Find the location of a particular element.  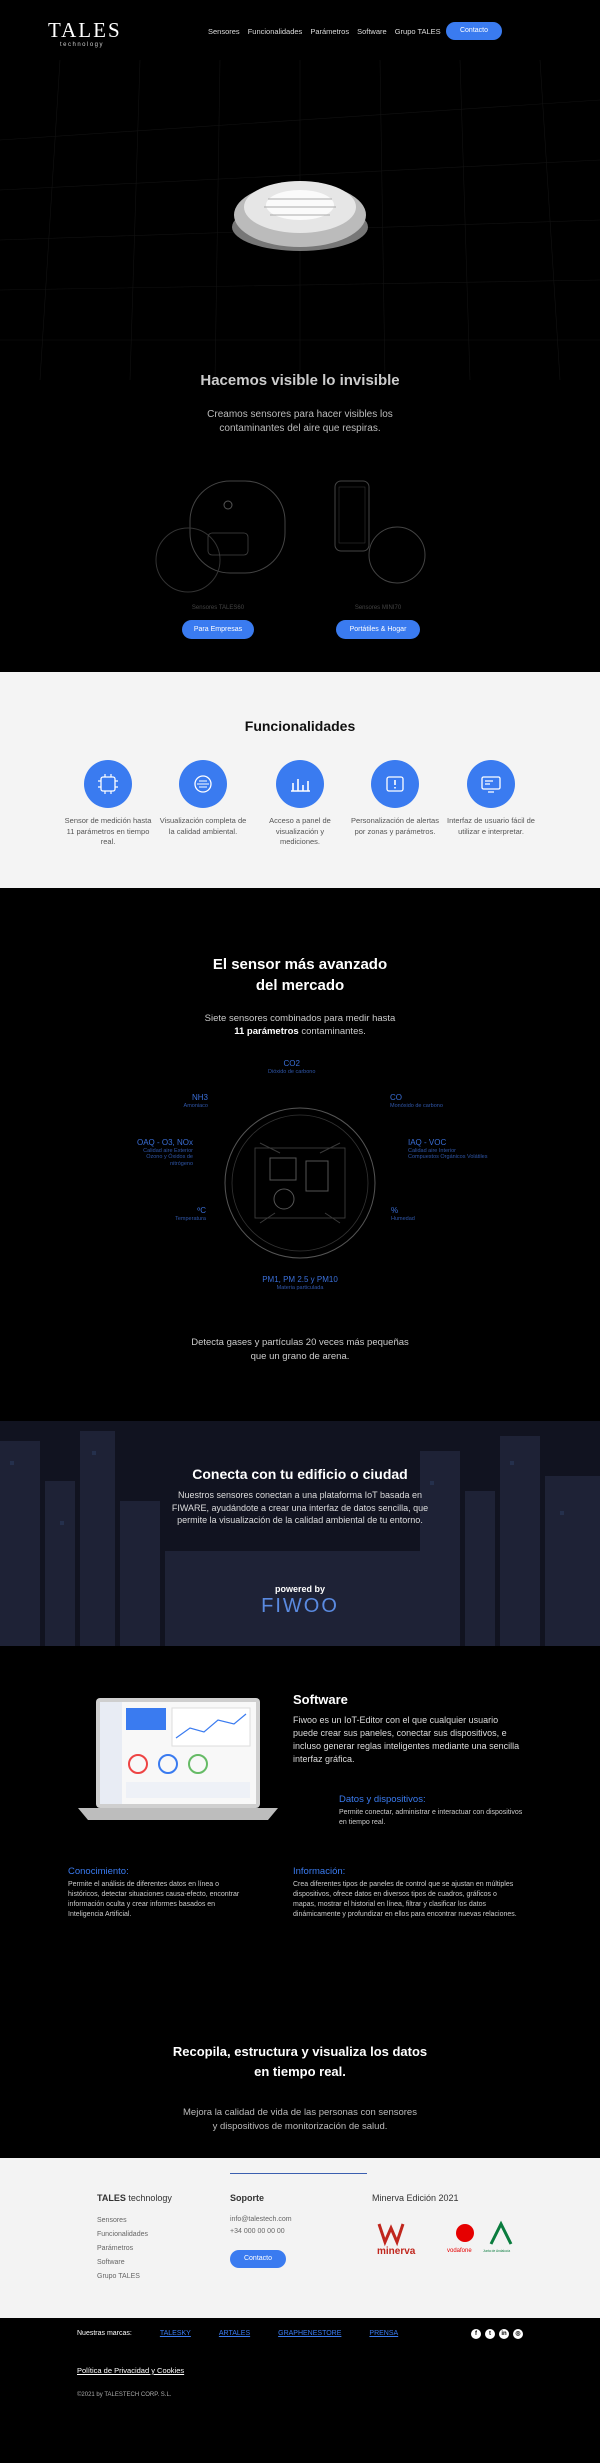

footer-link-parametros: Parámetros is located at coordinates (122, 2249).